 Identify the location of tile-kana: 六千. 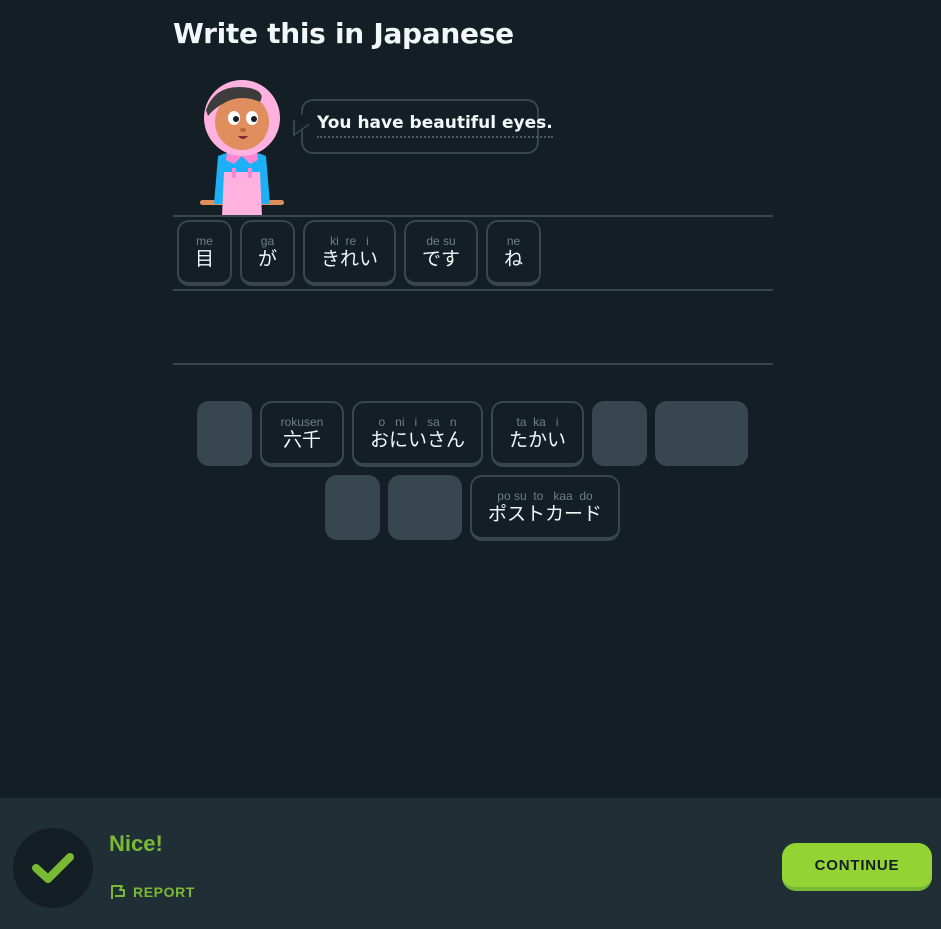
(301, 440).